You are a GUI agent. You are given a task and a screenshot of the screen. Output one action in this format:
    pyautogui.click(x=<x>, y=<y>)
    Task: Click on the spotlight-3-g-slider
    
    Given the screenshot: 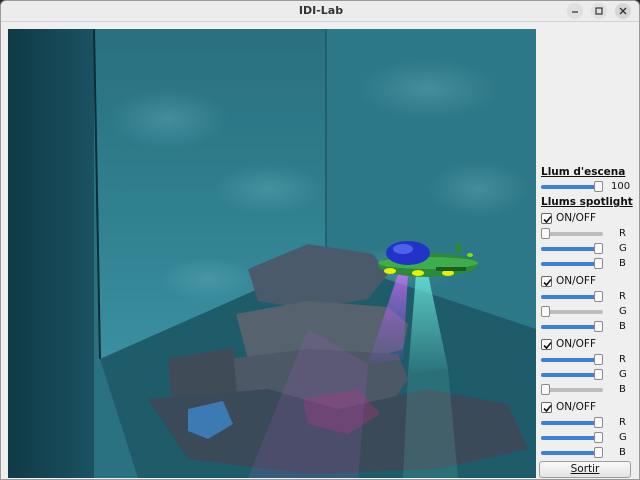 What is the action you would take?
    pyautogui.click(x=572, y=375)
    